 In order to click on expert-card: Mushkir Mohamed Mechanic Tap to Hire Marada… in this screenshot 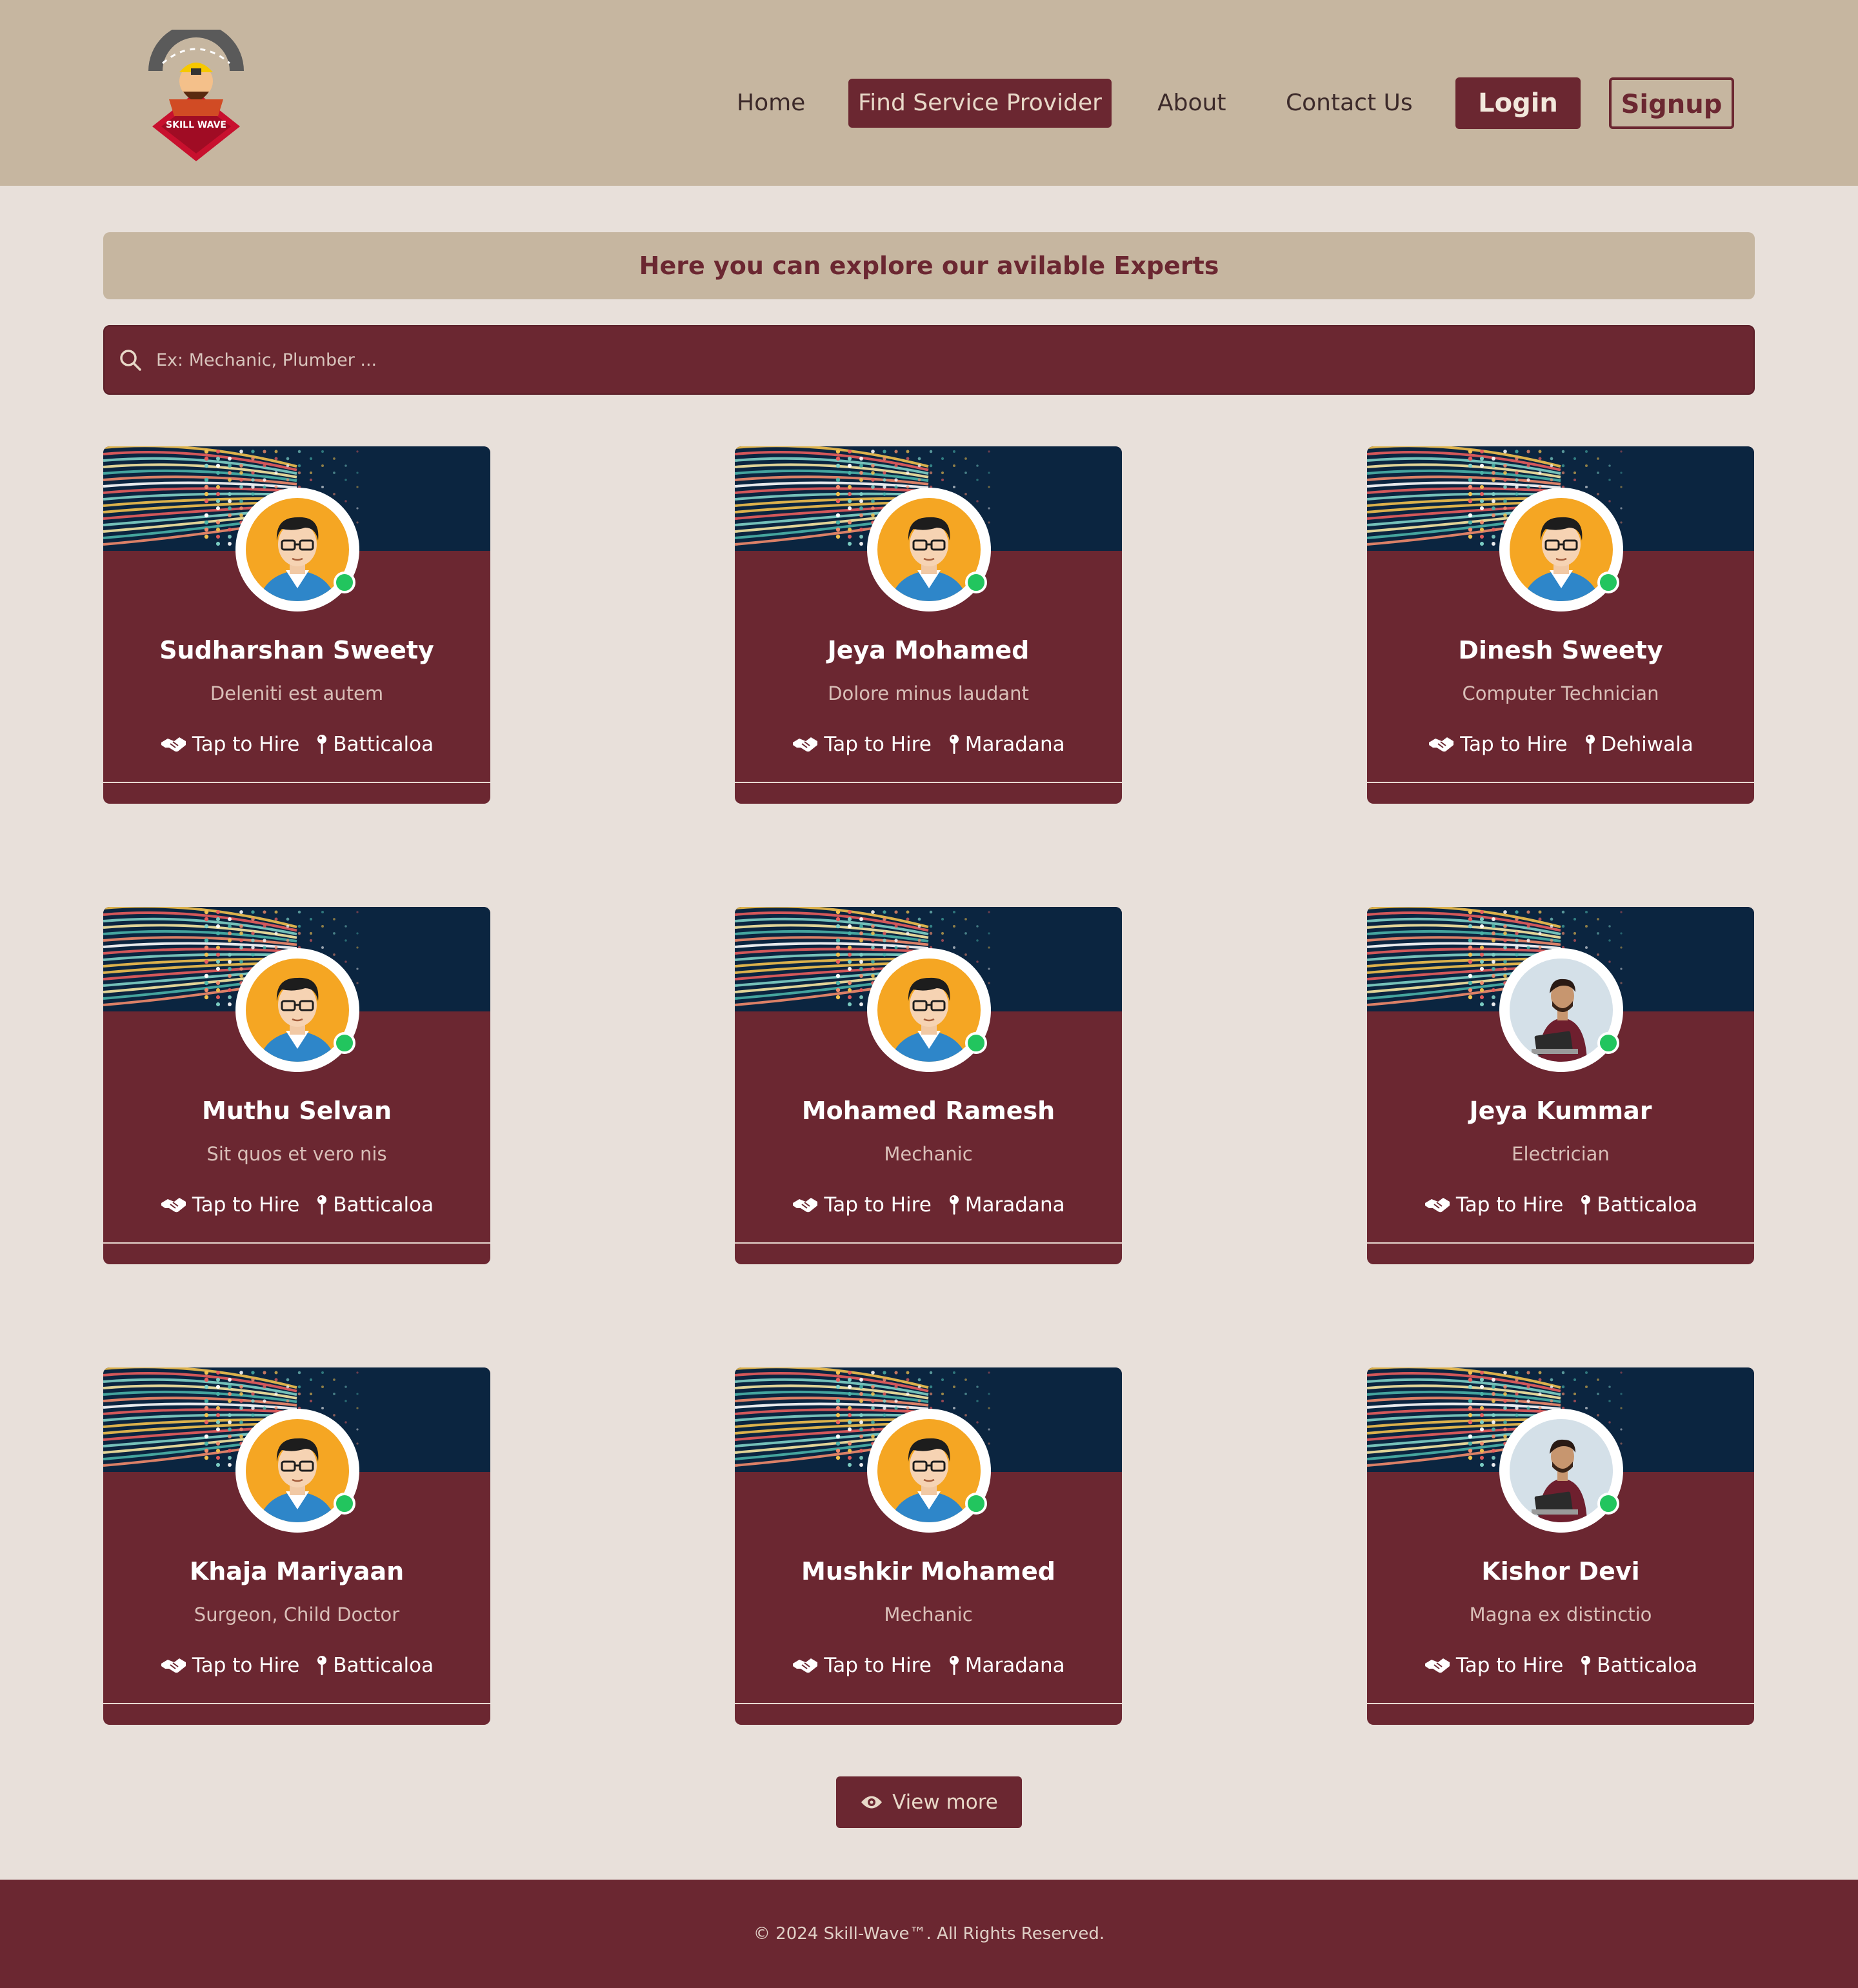, I will do `click(929, 1546)`.